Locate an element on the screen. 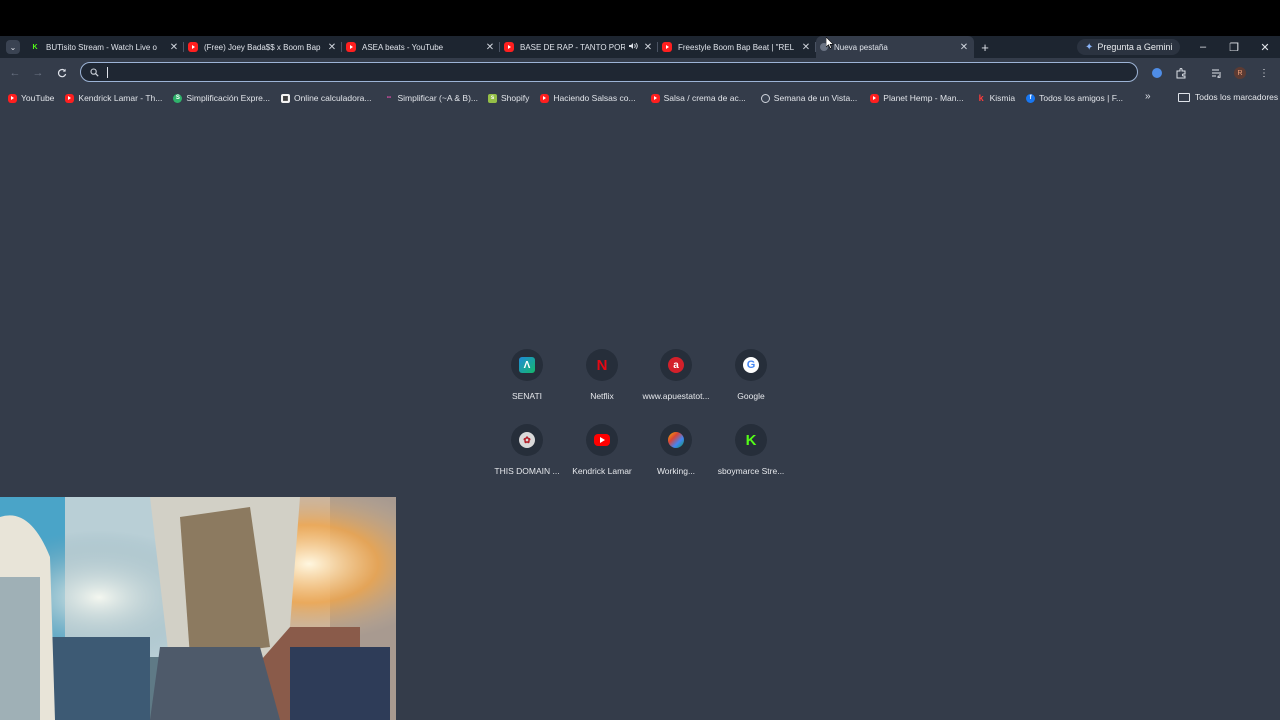 This screenshot has height=720, width=1280. shortcut-label: Netflix is located at coordinates (602, 396).